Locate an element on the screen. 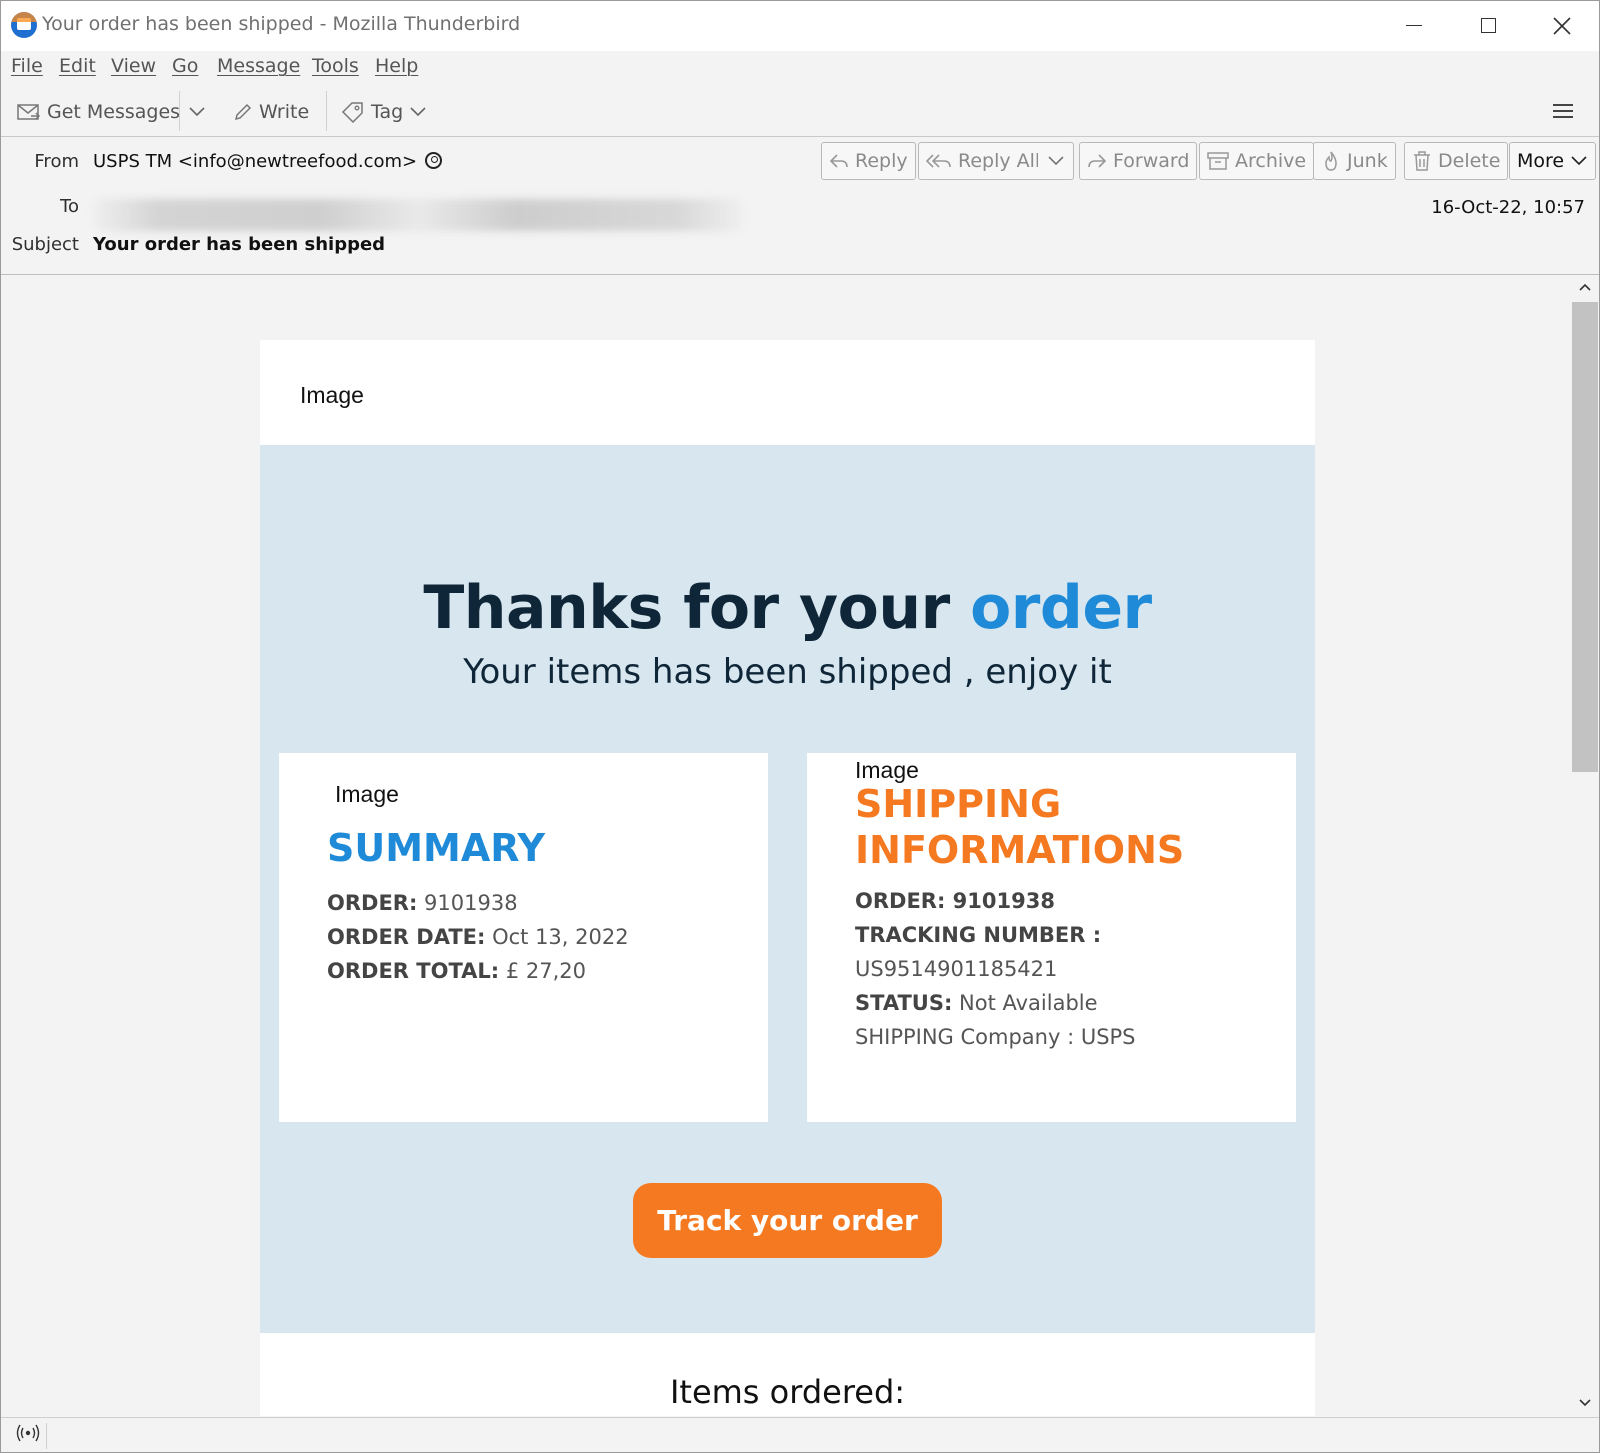 This screenshot has height=1453, width=1600. main-toolbar: Get Messages Write Tag is located at coordinates (800, 112).